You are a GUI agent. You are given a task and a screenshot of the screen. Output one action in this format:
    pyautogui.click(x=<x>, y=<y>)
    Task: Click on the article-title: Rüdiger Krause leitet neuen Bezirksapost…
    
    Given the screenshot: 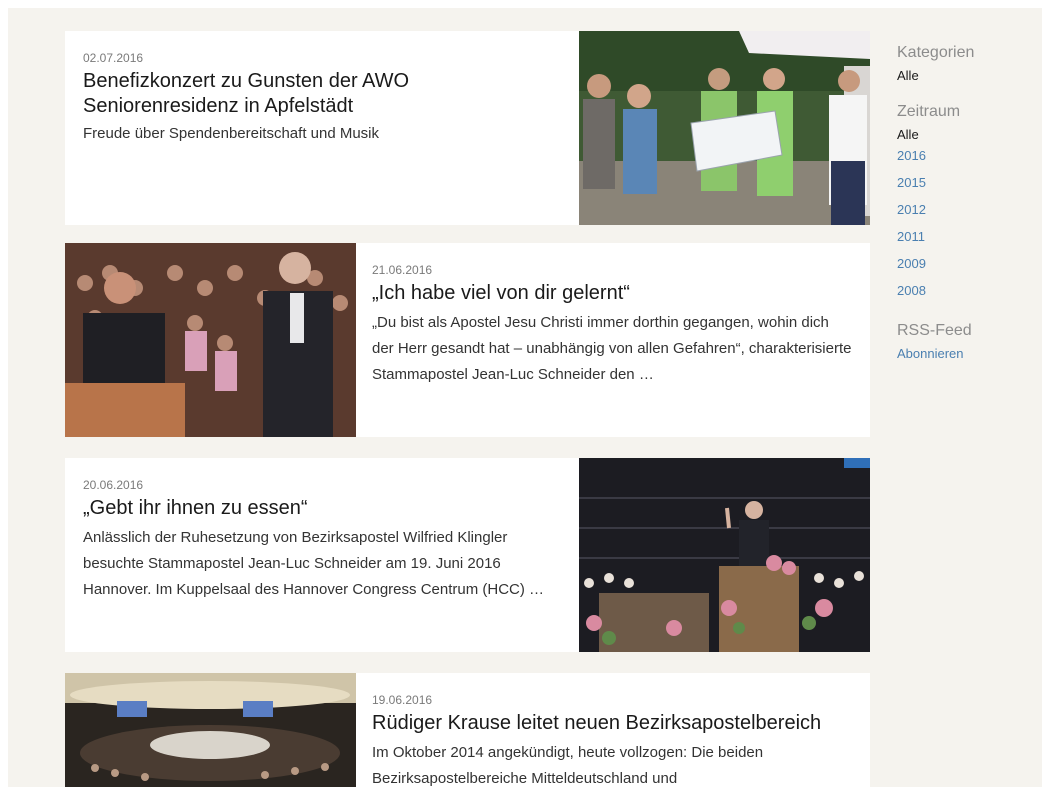 What is the action you would take?
    pyautogui.click(x=612, y=723)
    